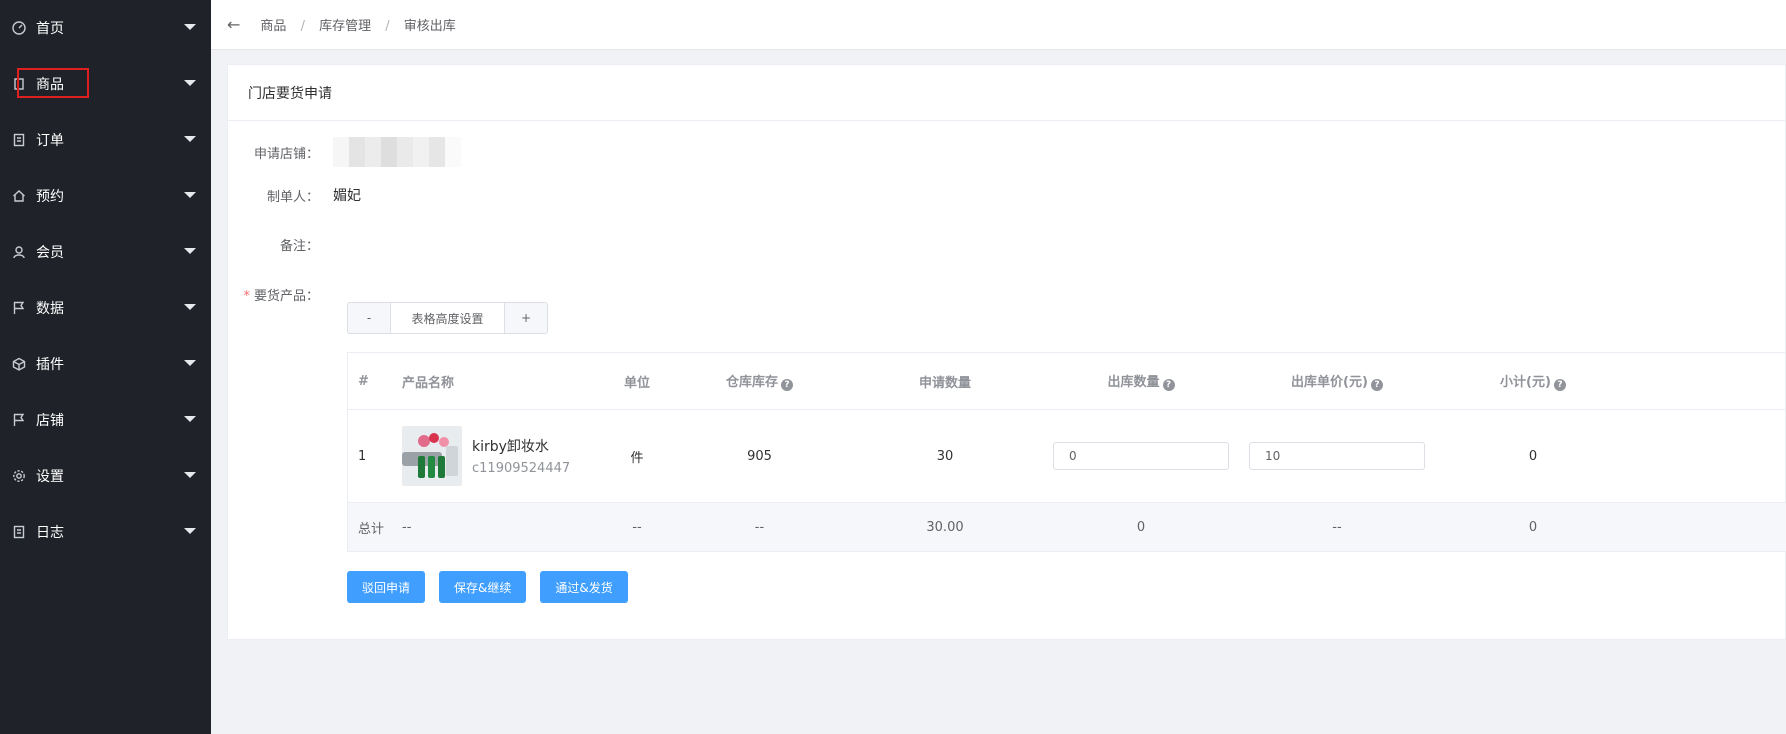  What do you see at coordinates (584, 587) in the screenshot?
I see `approve-ship-button: 通过&发货` at bounding box center [584, 587].